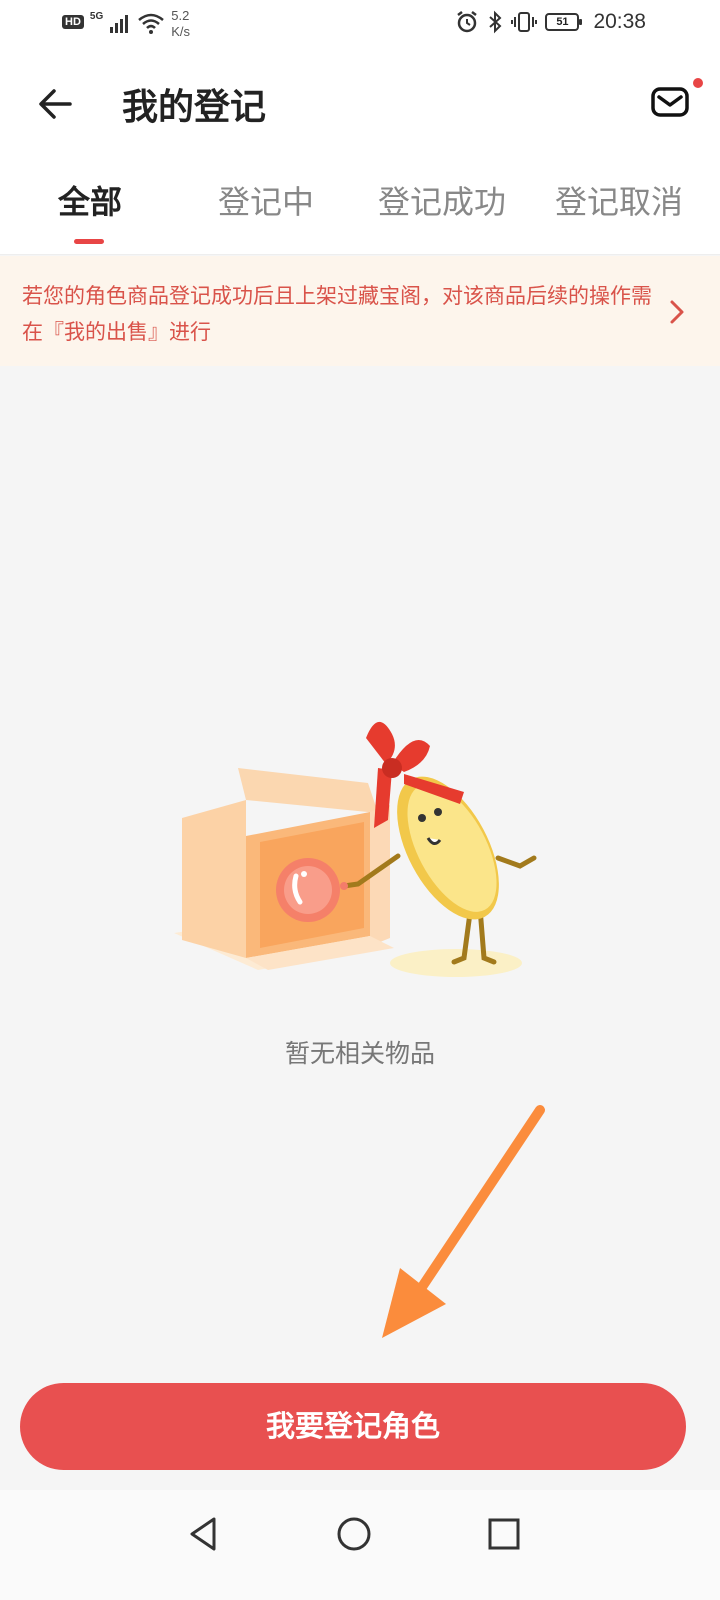 The height and width of the screenshot is (1600, 720). I want to click on empty-state-message: 暂无相关物品, so click(359, 1053).